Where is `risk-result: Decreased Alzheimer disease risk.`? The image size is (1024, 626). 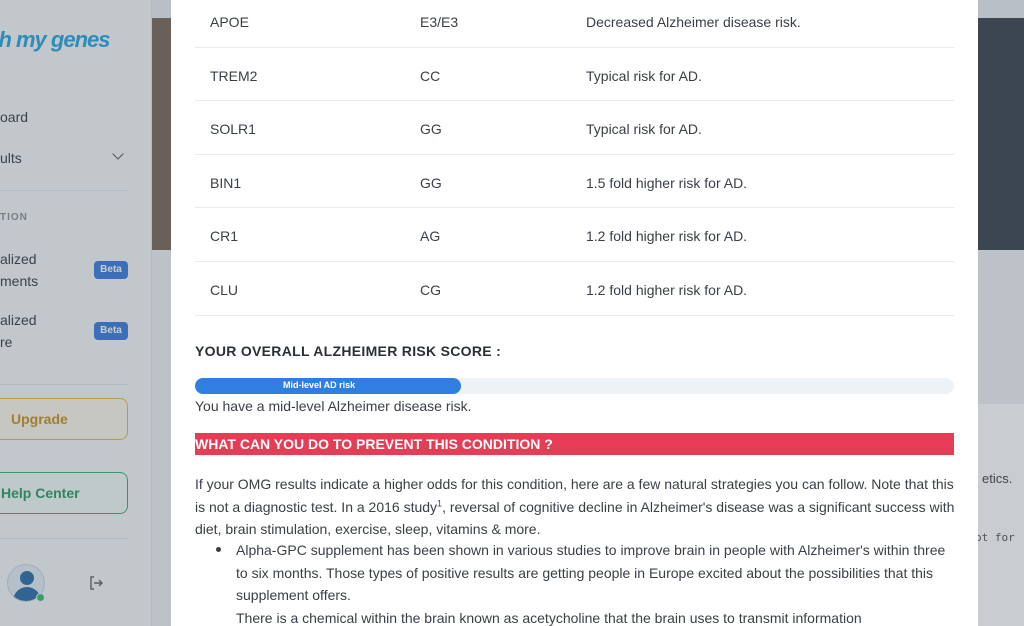 risk-result: Decreased Alzheimer disease risk. is located at coordinates (693, 22).